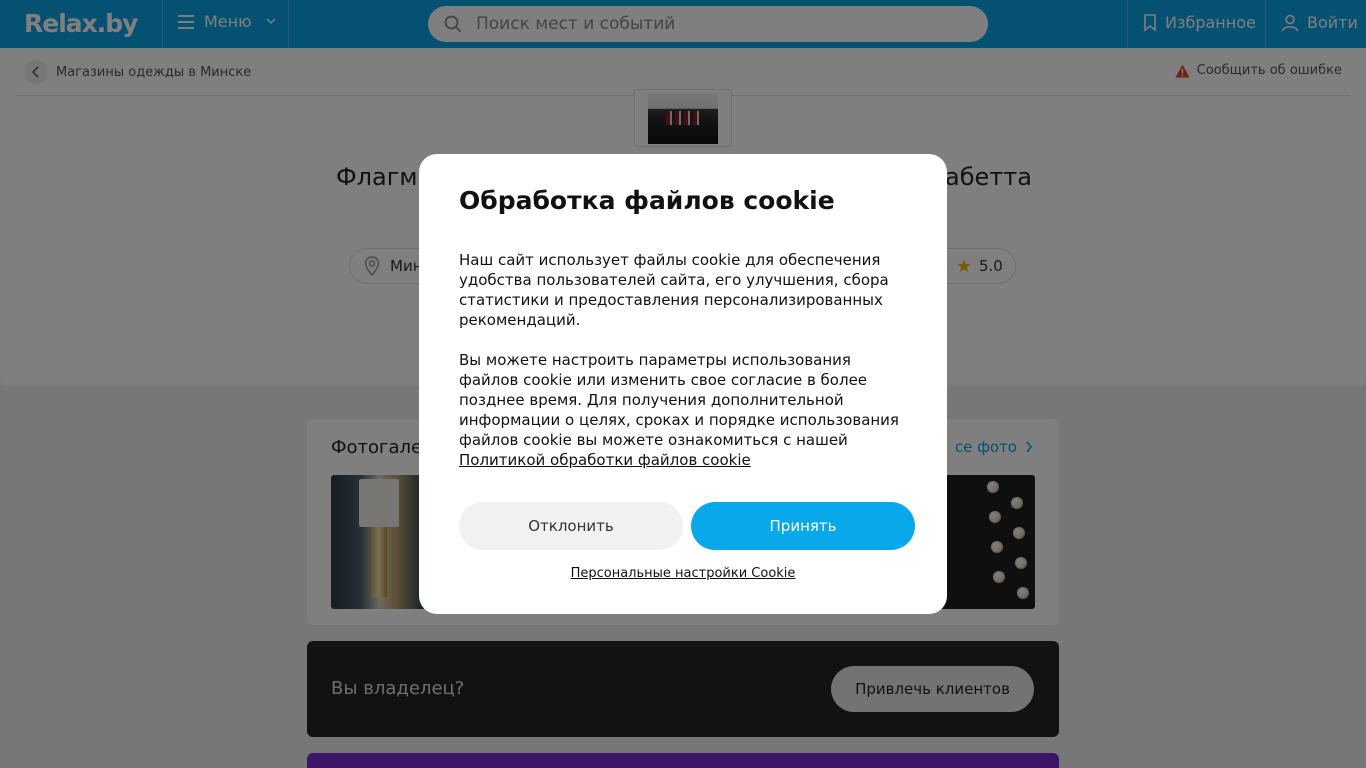  Describe the element at coordinates (605, 460) in the screenshot. I see `cookie-policy-link: Политикой обработки файлов cookie` at that location.